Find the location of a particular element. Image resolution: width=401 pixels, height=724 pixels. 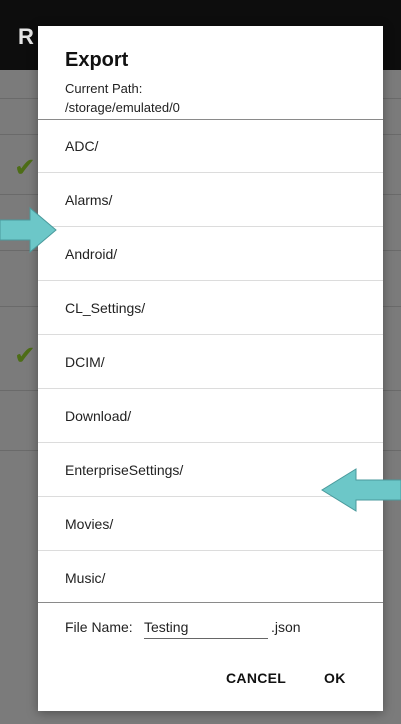

file-name-label: File Name: is located at coordinates (99, 627).